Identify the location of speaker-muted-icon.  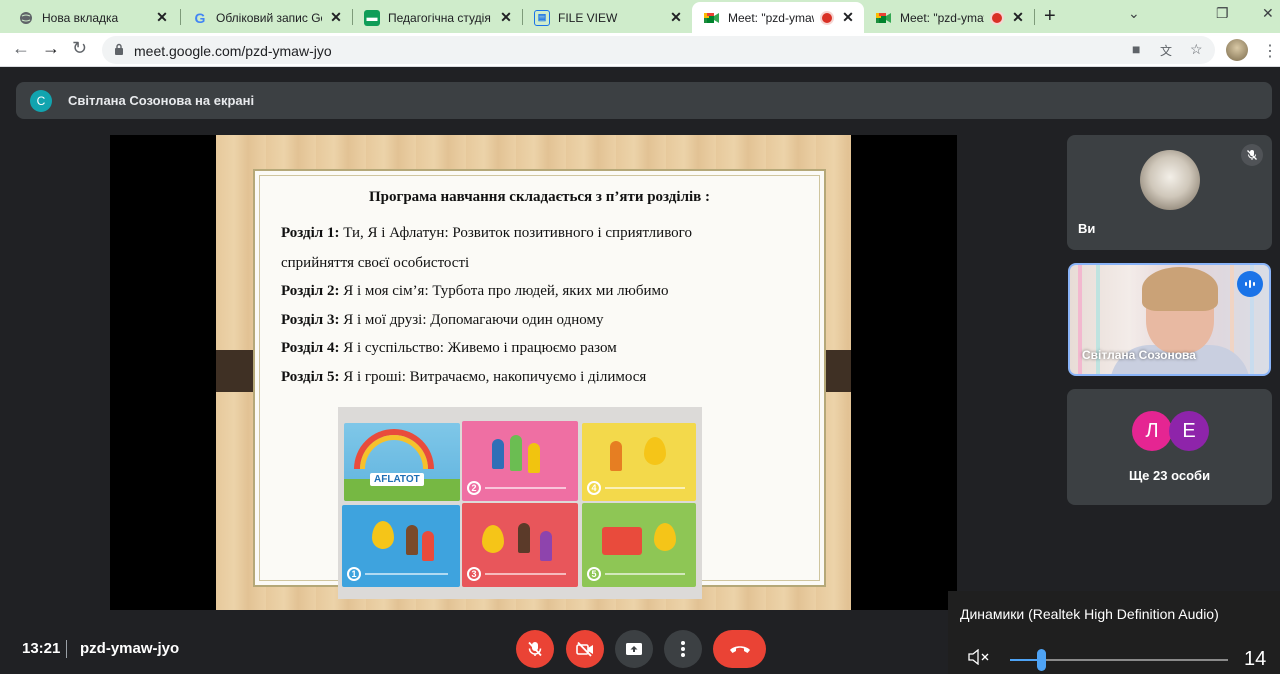
(979, 659).